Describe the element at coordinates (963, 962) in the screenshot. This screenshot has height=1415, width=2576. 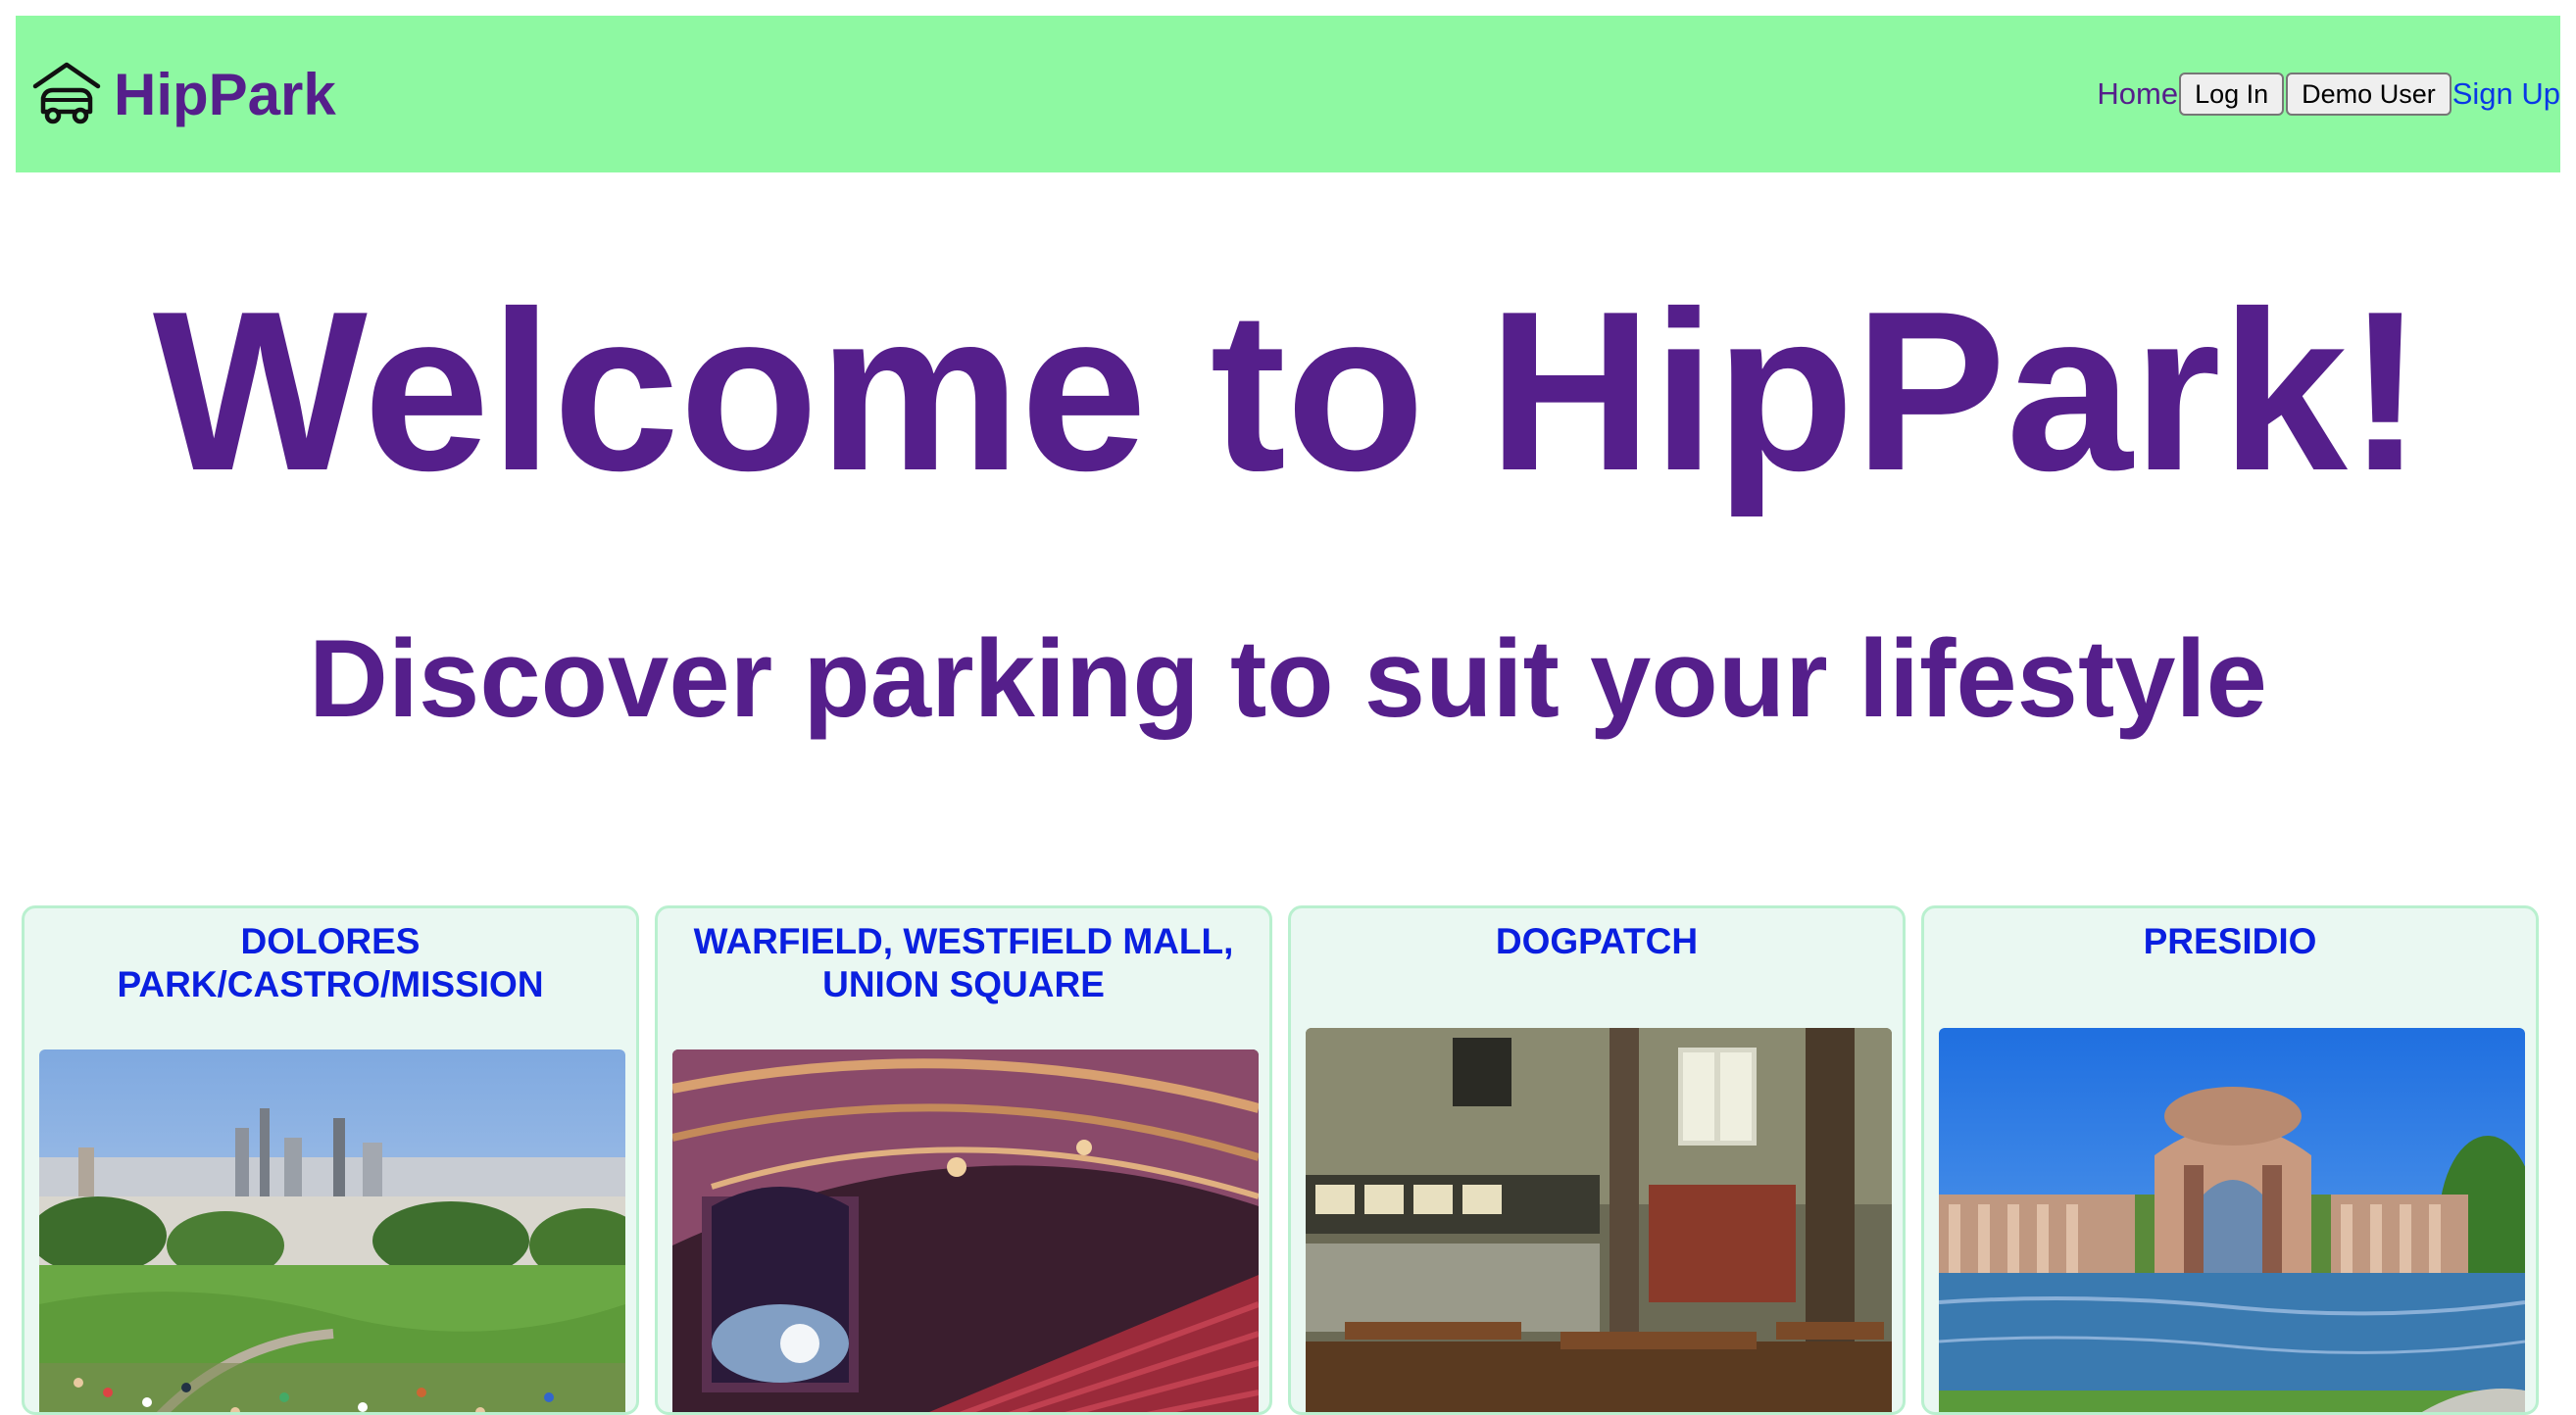
I see `card-title: WARFIELD, WESTFIELD MALL, UNION SQUARE` at that location.